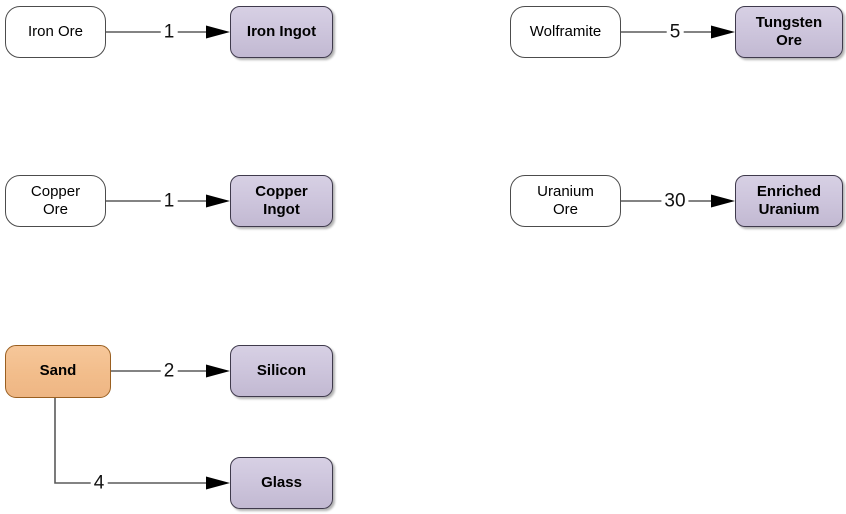  I want to click on node-enriched-uranium-label: Enriched Uranium, so click(789, 200).